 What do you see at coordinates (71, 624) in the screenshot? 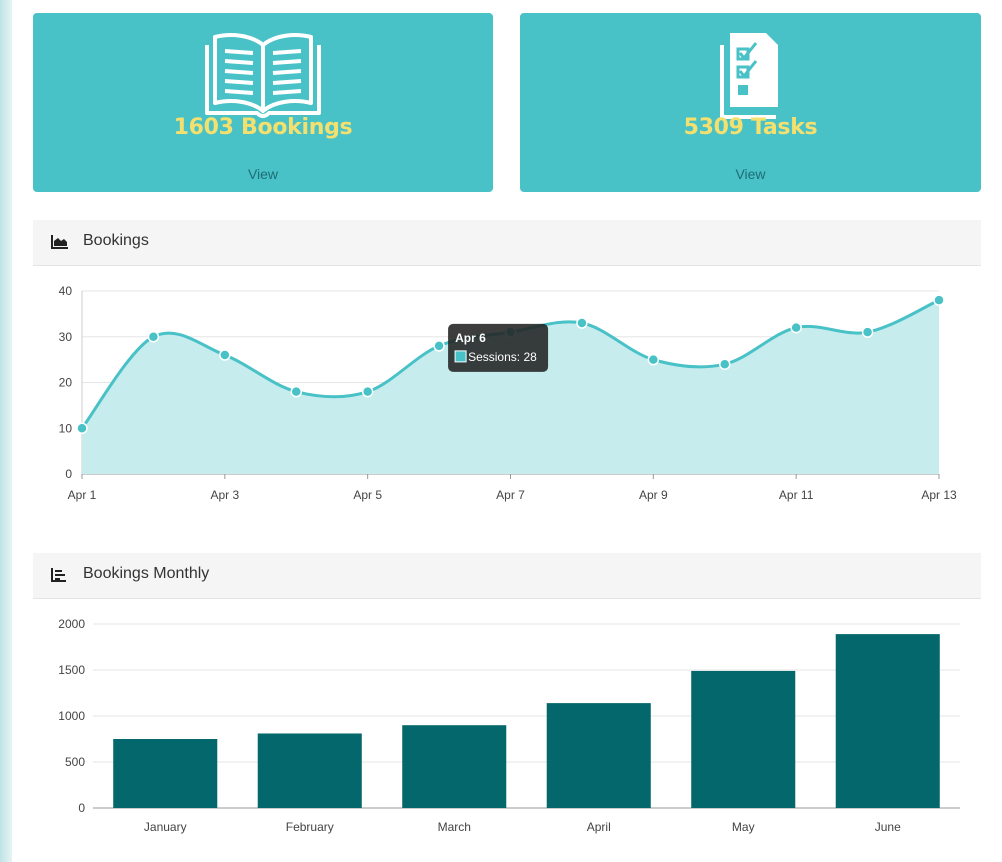
I see `y-tick-label: 2000` at bounding box center [71, 624].